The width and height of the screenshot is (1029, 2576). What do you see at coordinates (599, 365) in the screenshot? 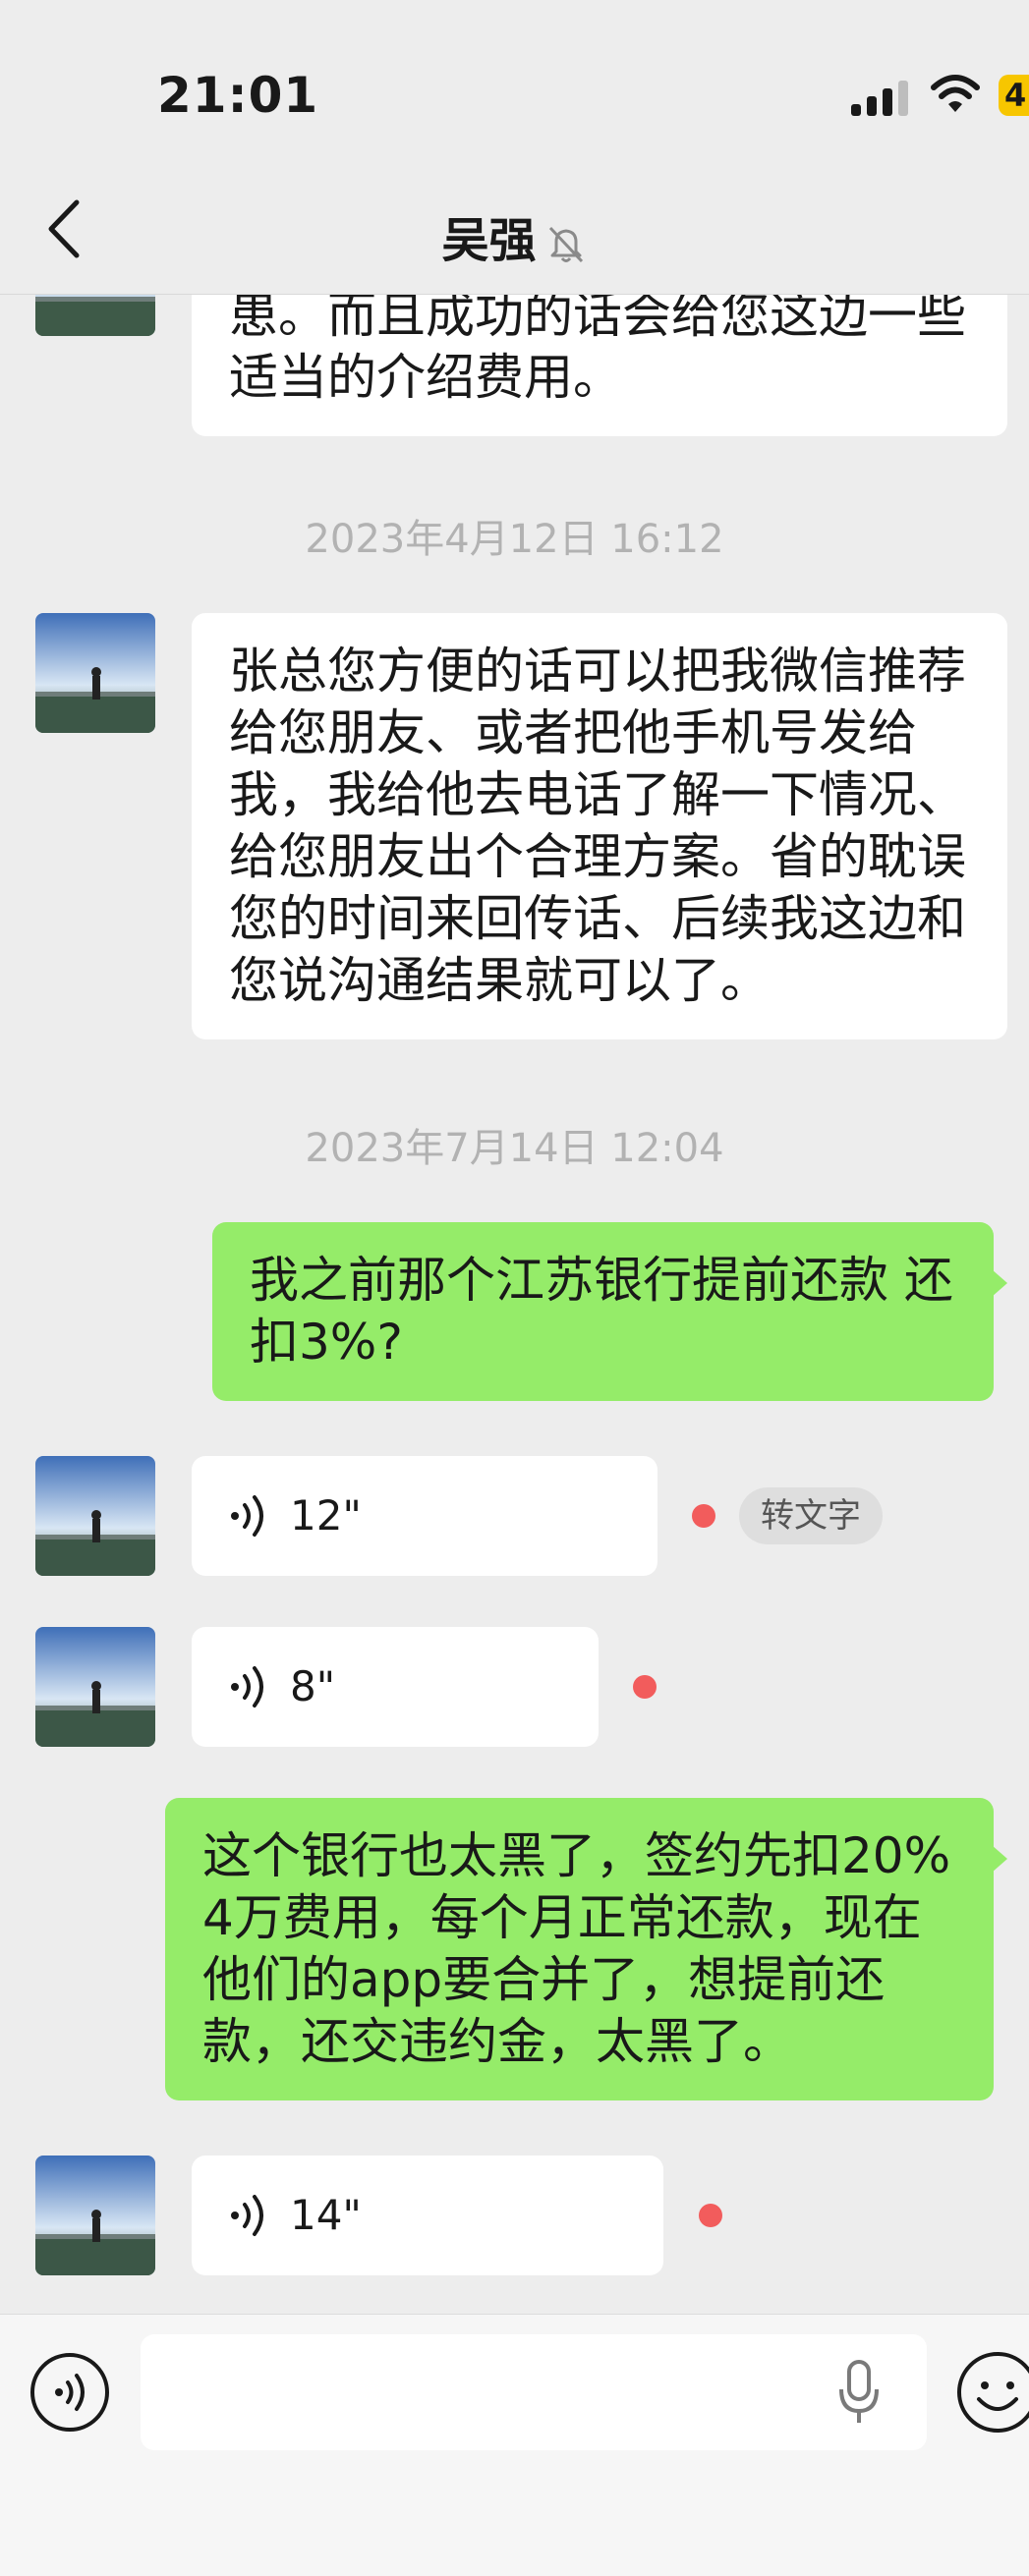
I see `message-bubble-incoming: 患。而且成功的话会给您这边一些 适当的介绍费用。` at bounding box center [599, 365].